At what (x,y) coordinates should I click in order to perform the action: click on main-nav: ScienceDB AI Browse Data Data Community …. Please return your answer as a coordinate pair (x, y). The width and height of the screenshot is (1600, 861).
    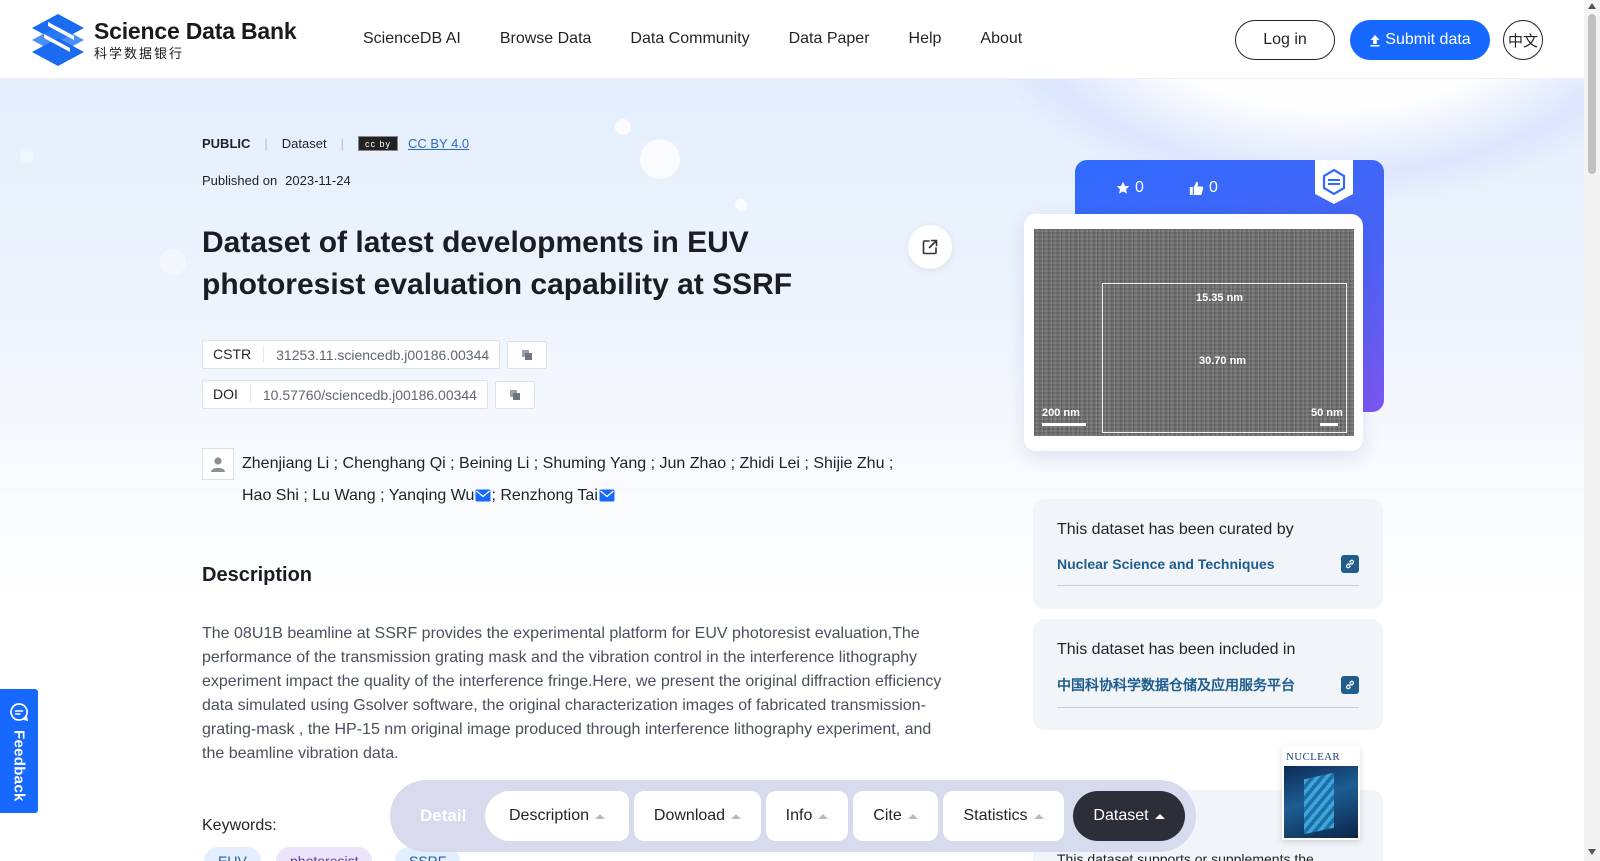
    Looking at the image, I should click on (712, 39).